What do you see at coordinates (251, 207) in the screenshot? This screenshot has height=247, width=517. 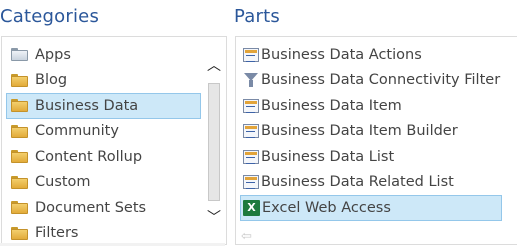 I see `excel-icon: X` at bounding box center [251, 207].